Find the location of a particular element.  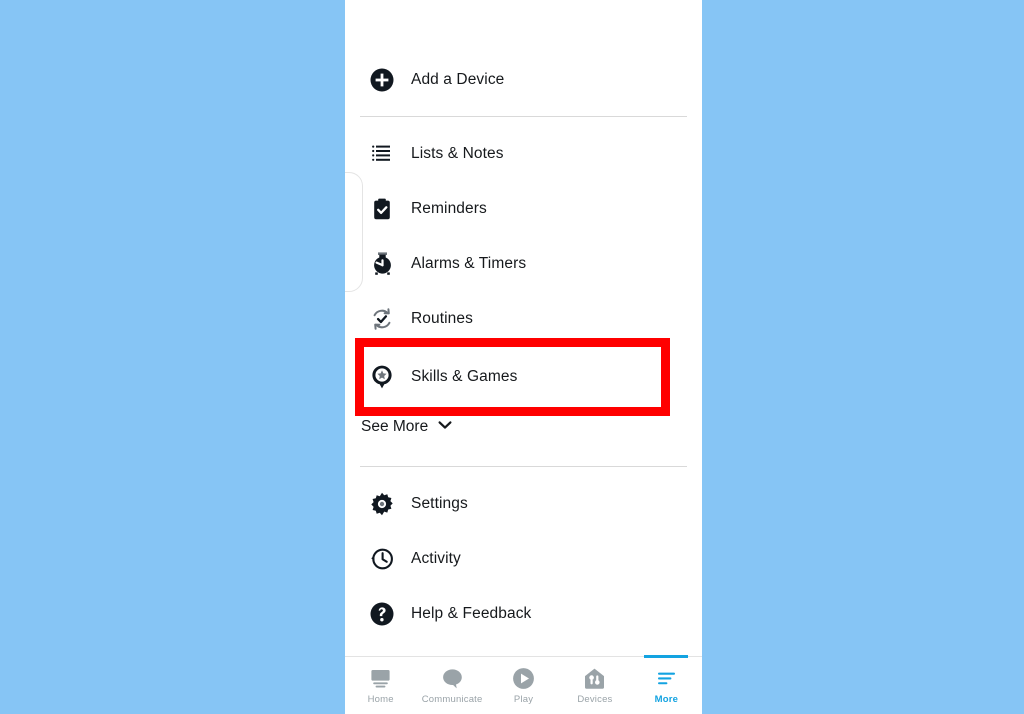

tab-devices: Devices is located at coordinates (594, 685).